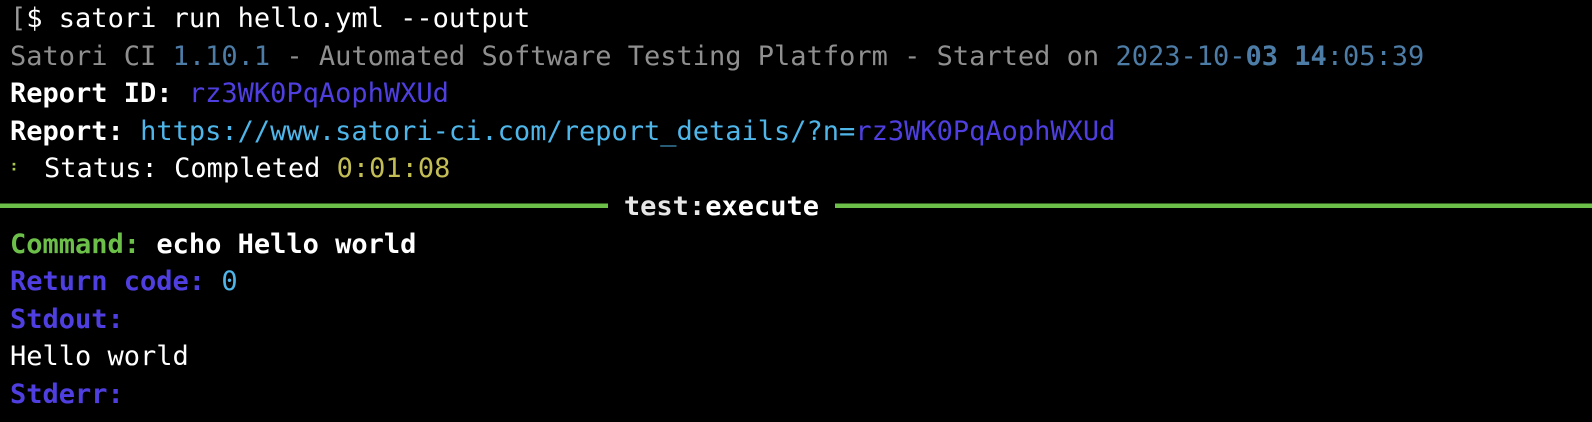  I want to click on stdout-output-line: Hello world, so click(801, 357).